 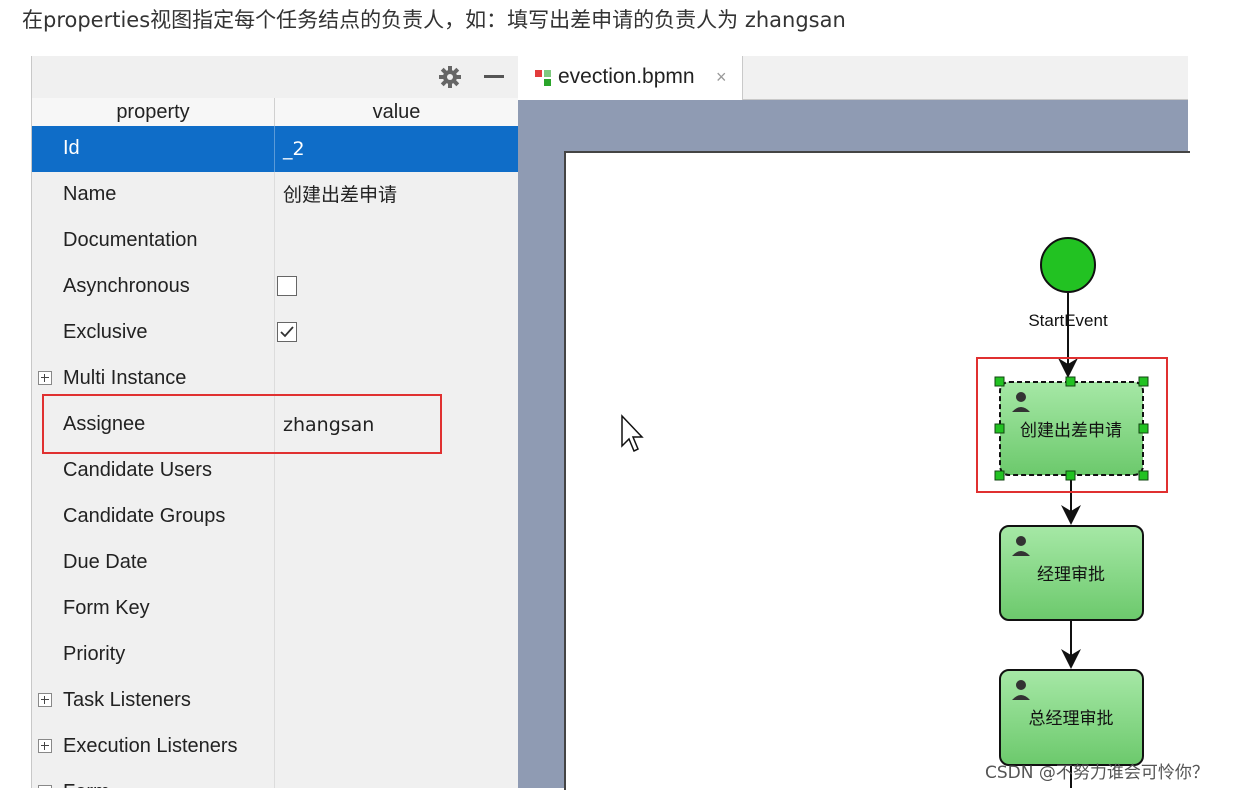 What do you see at coordinates (1097, 773) in the screenshot?
I see `watermark: CSDN @不努力谁会可怜你？` at bounding box center [1097, 773].